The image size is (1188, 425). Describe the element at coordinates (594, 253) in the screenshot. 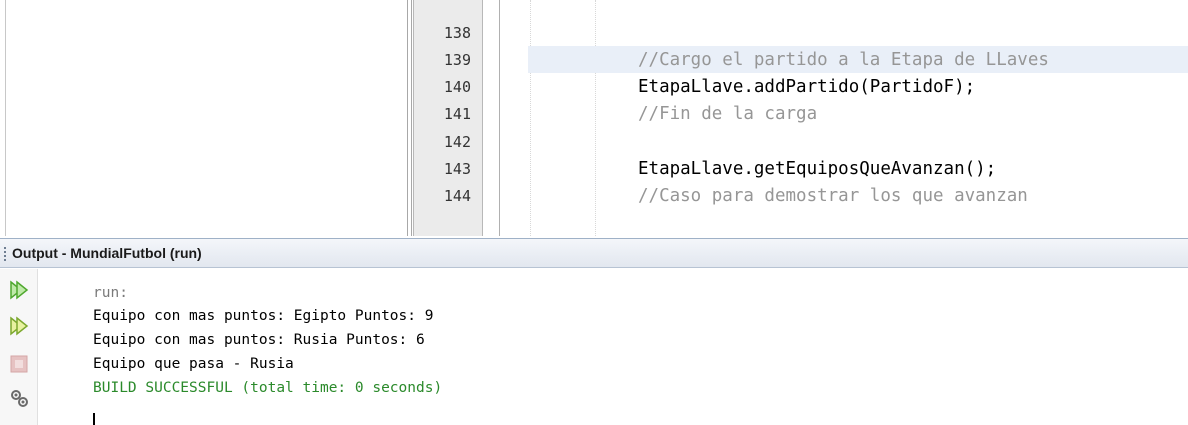

I see `output-panel-header: Output - MundialFutbol (run)` at that location.